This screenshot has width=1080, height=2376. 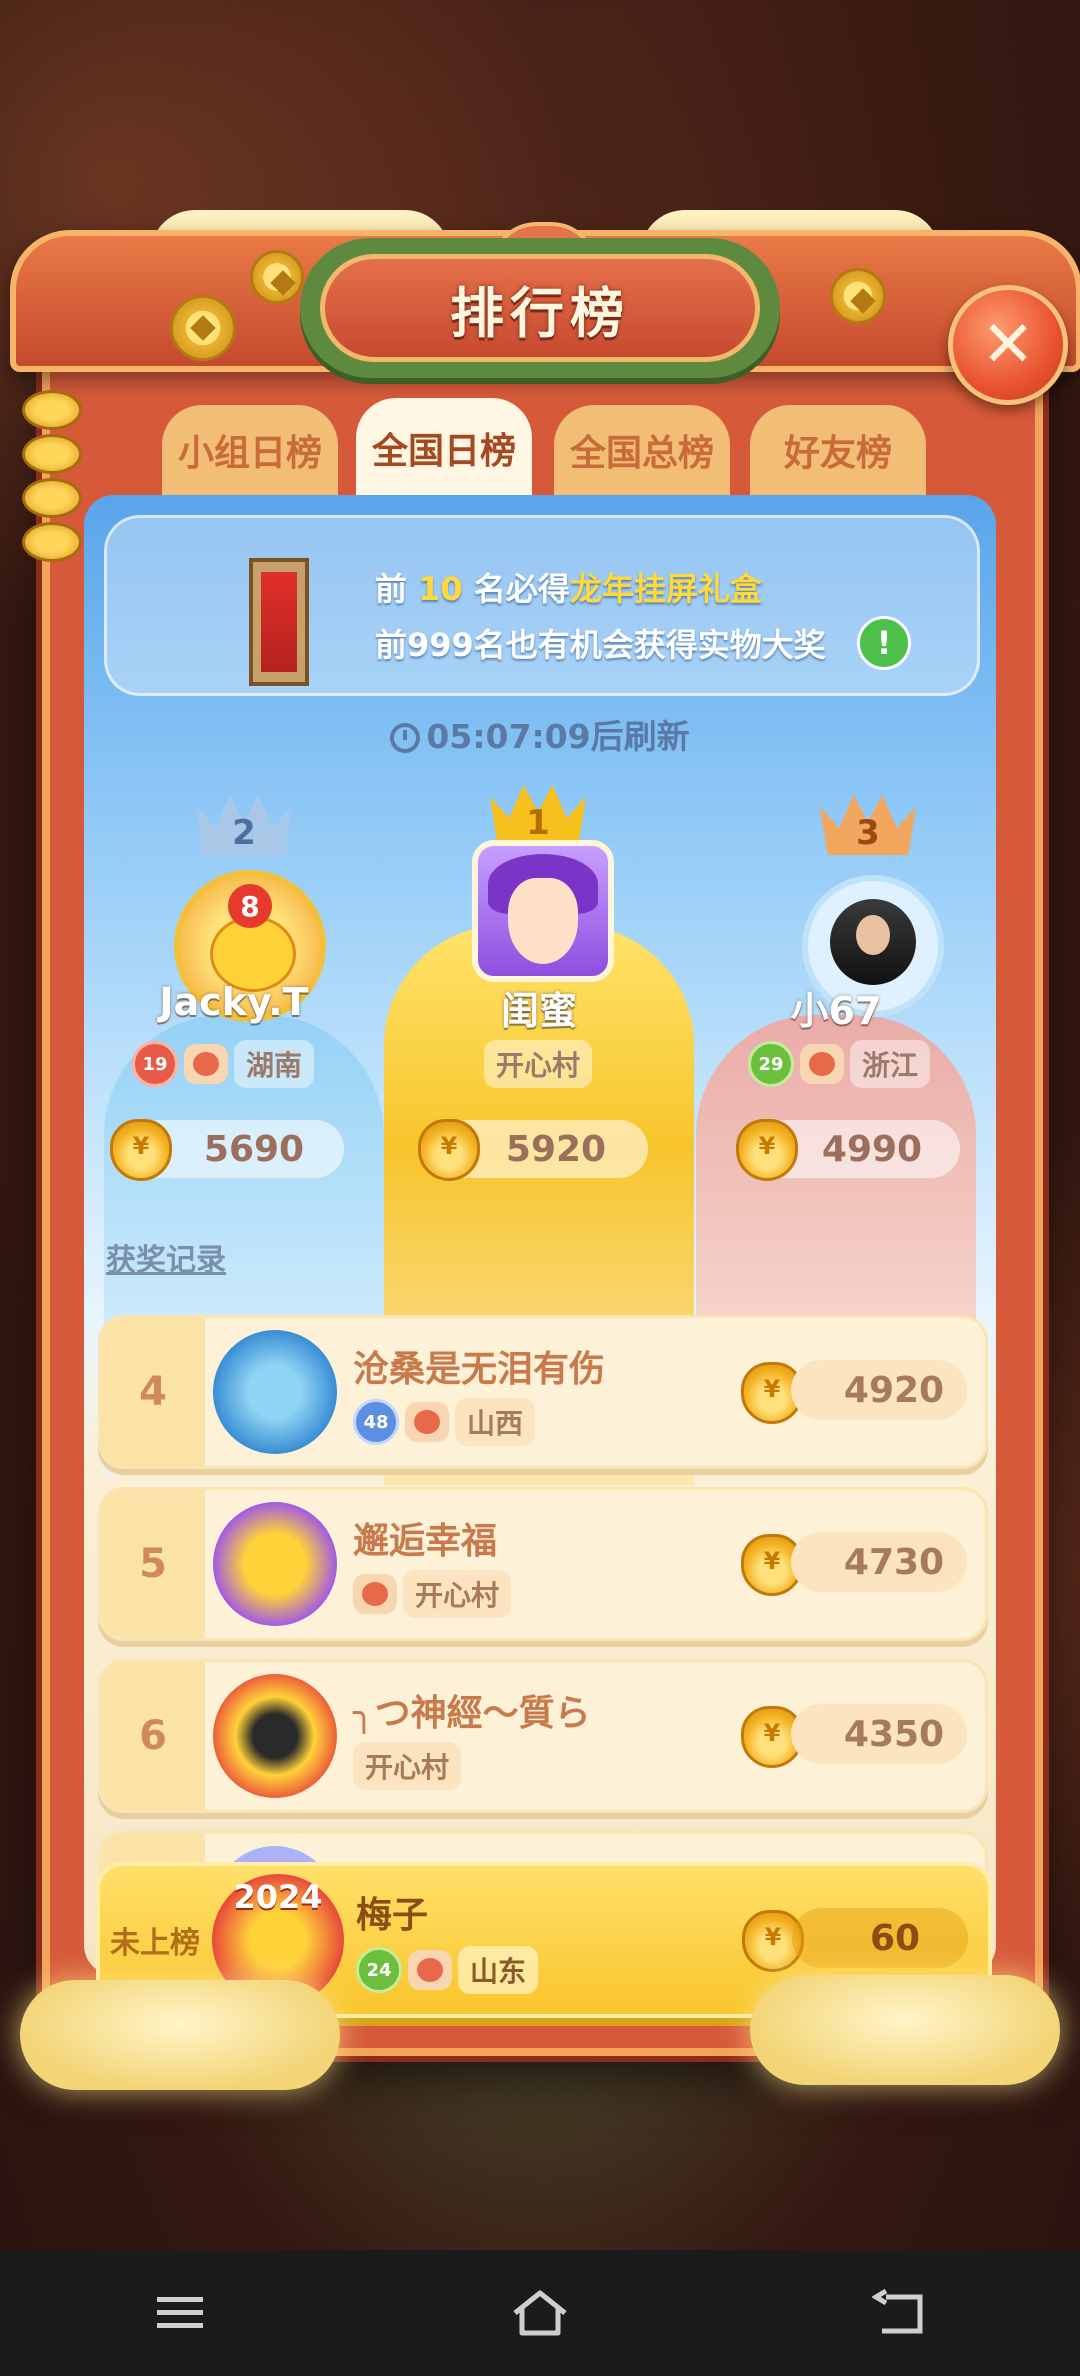 I want to click on tab-label: 好友榜, so click(x=837, y=453).